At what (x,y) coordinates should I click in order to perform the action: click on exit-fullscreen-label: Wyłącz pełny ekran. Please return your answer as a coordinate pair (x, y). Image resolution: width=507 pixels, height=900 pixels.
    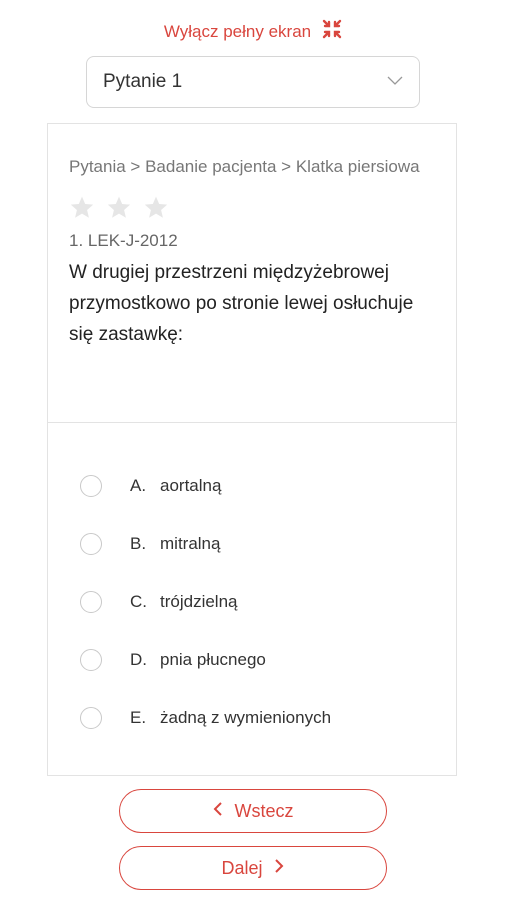
    Looking at the image, I should click on (237, 31).